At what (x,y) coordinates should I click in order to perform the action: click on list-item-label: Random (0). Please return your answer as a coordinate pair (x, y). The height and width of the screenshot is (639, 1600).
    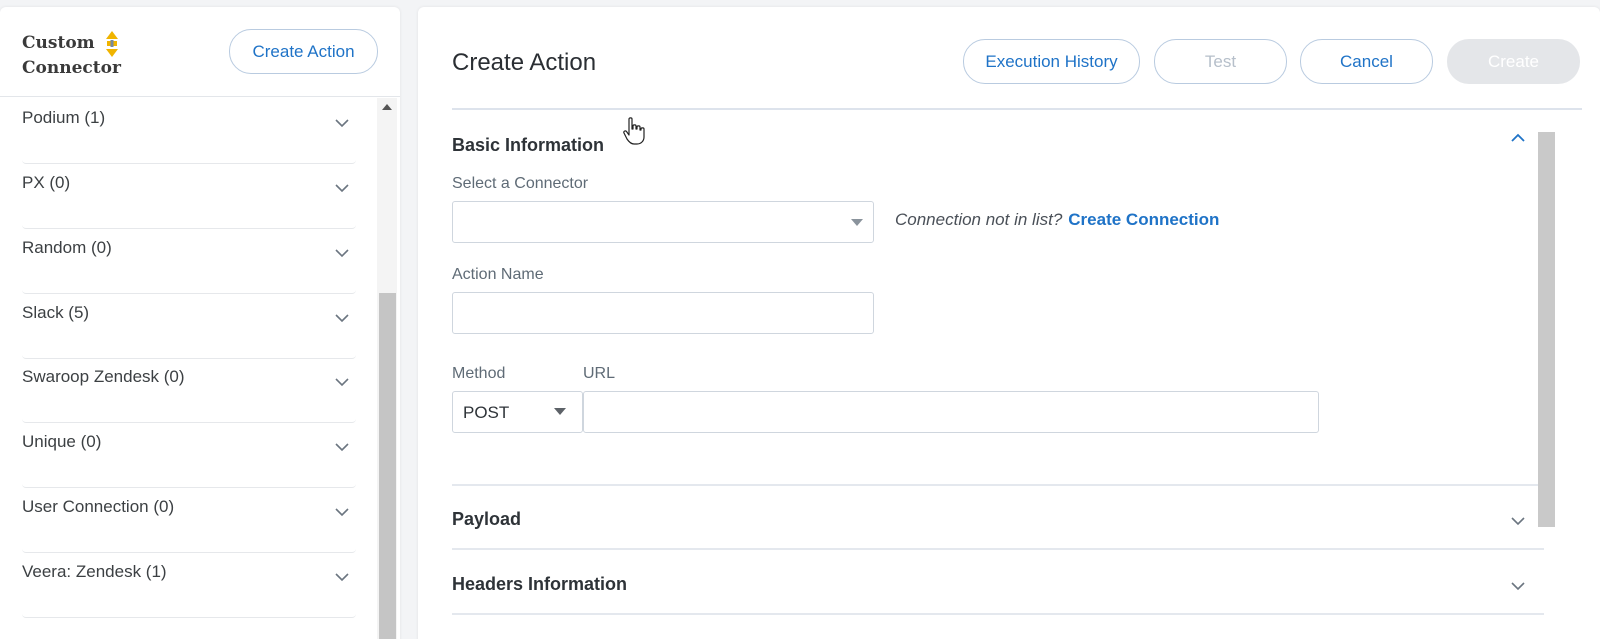
    Looking at the image, I should click on (67, 247).